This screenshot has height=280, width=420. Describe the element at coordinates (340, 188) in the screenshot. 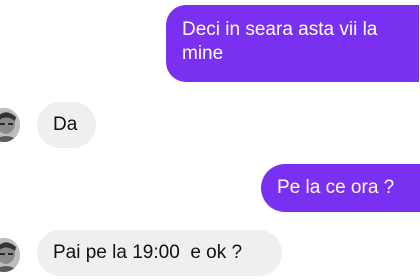

I see `outgoing-message: Pe la ce ora ?` at that location.